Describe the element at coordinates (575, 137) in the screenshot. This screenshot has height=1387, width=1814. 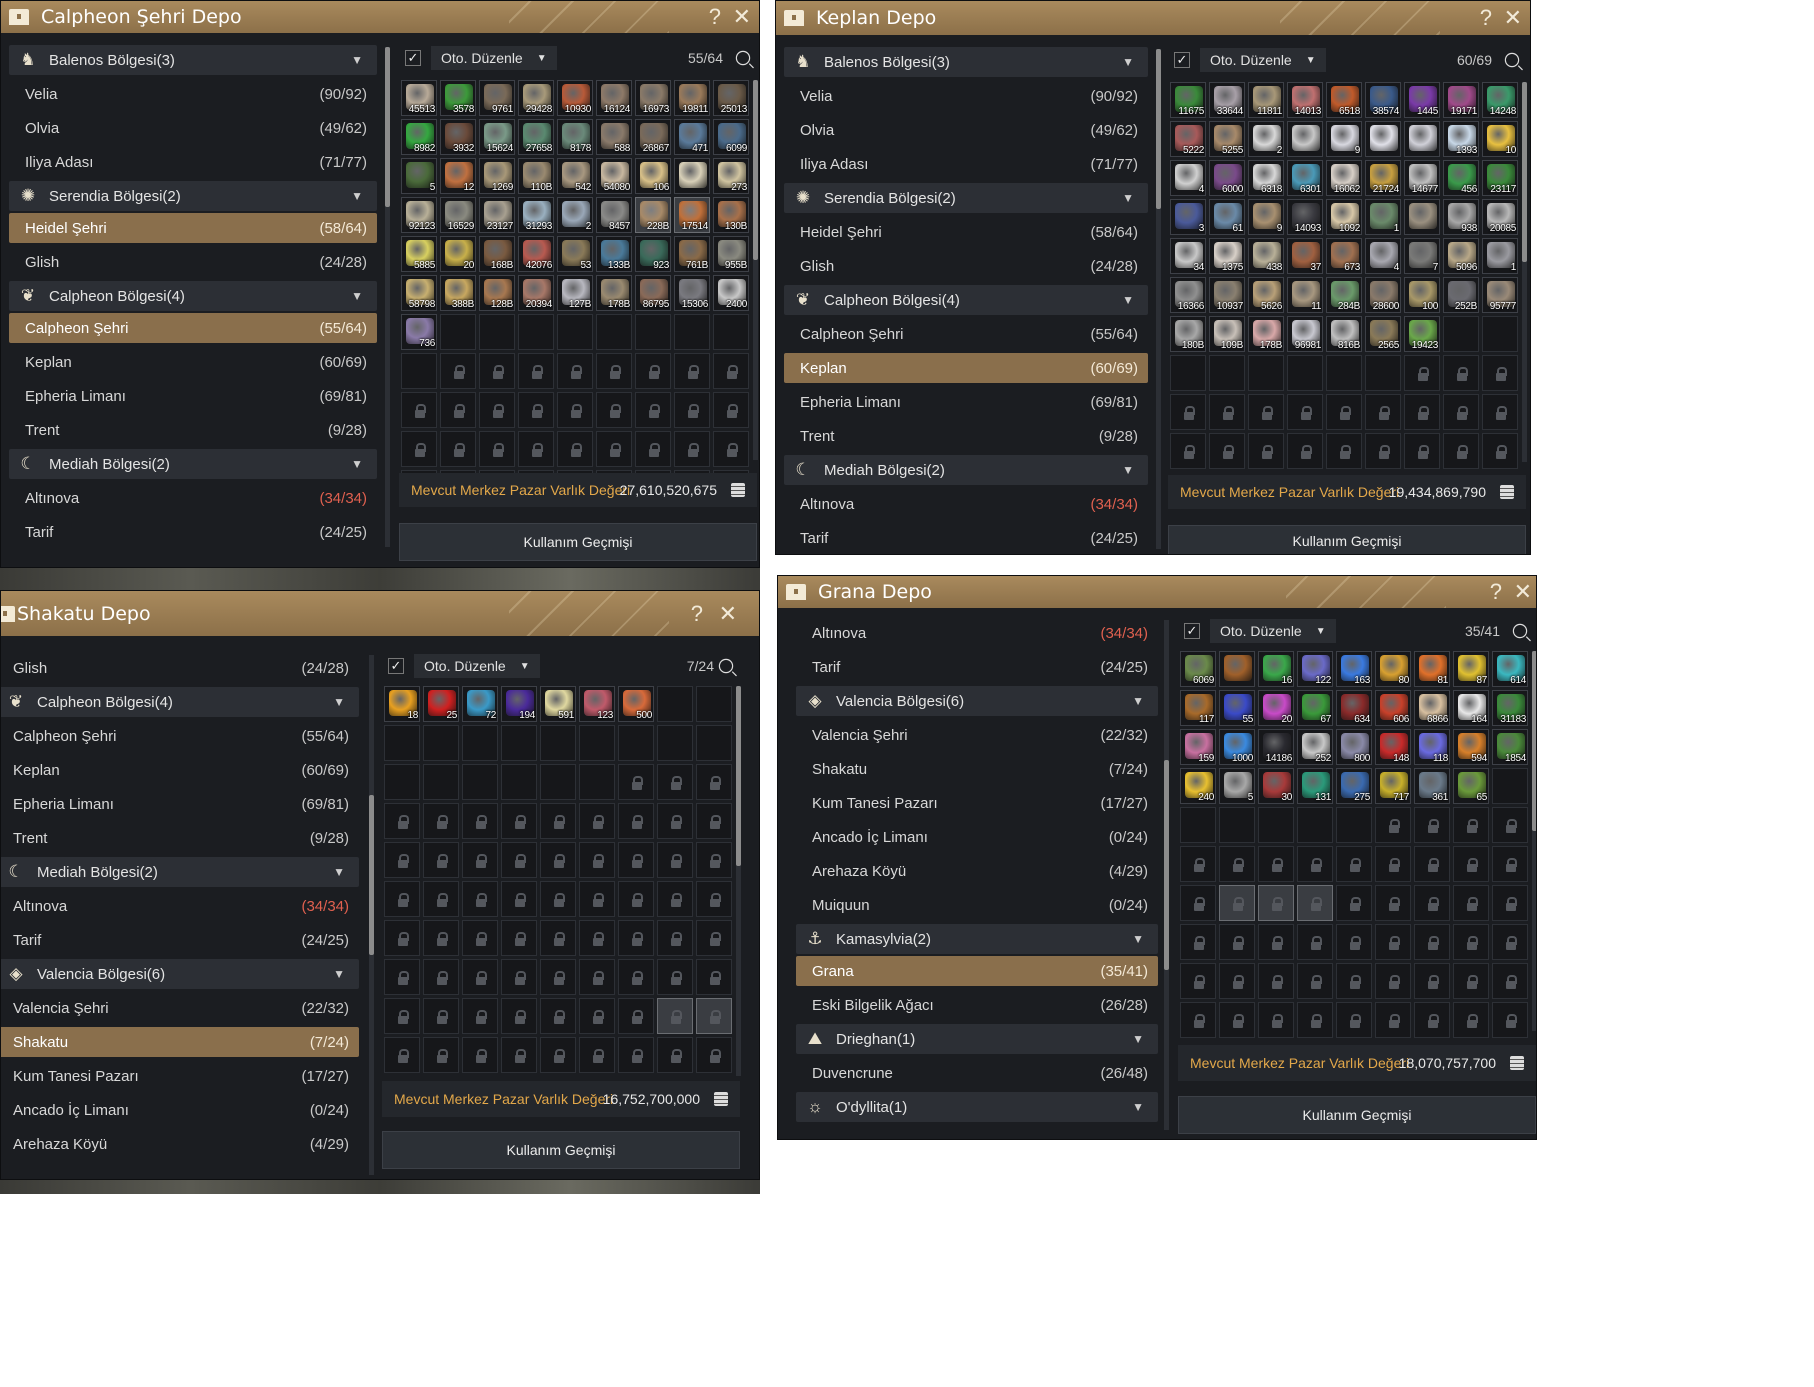
I see `item-slot: 8178` at that location.